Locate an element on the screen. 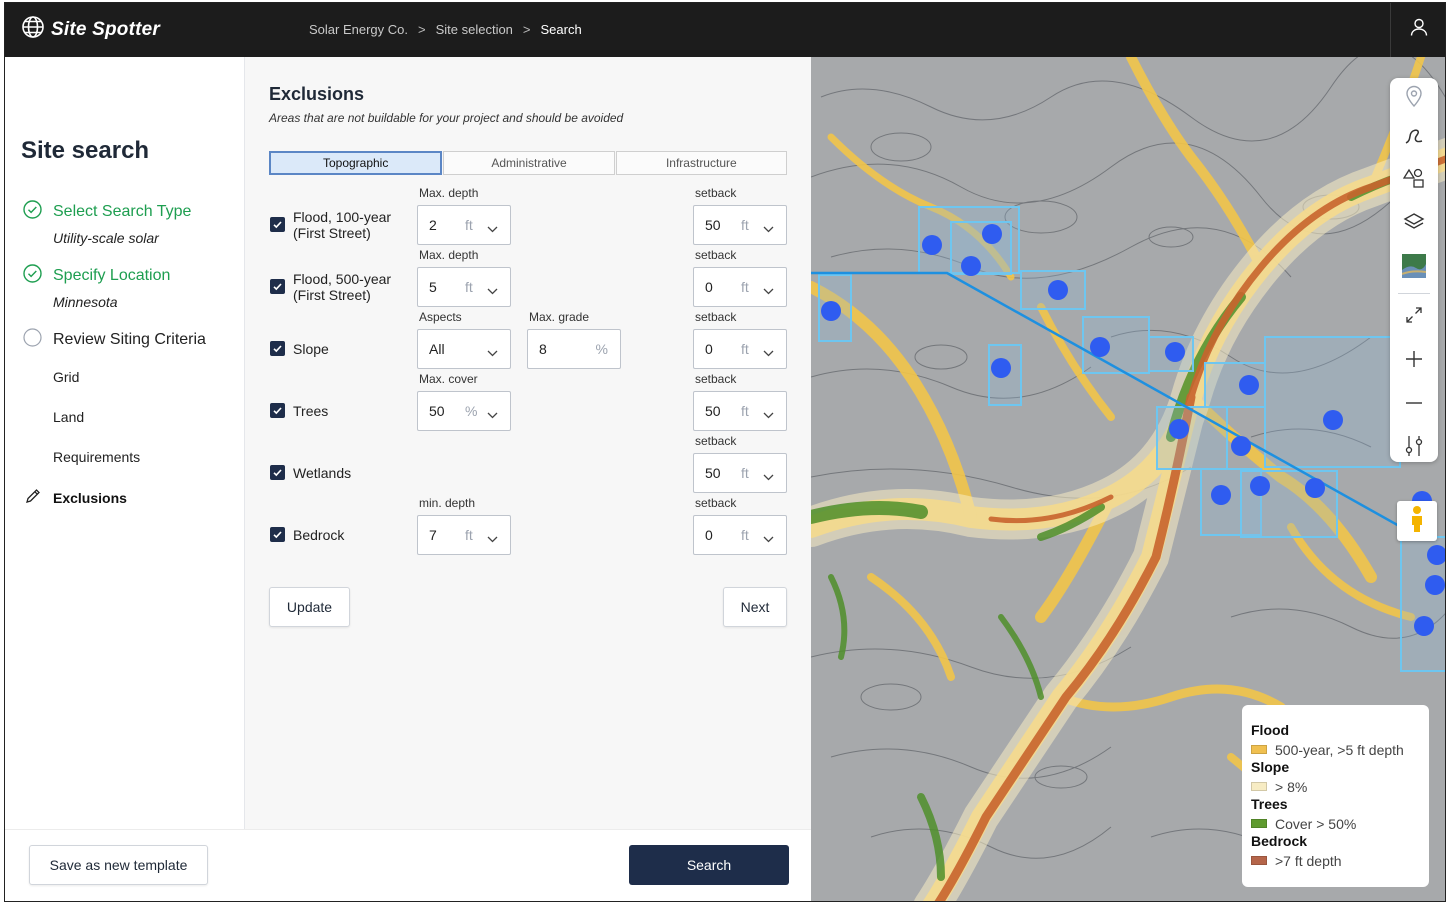  select-value: 2 is located at coordinates (433, 225).